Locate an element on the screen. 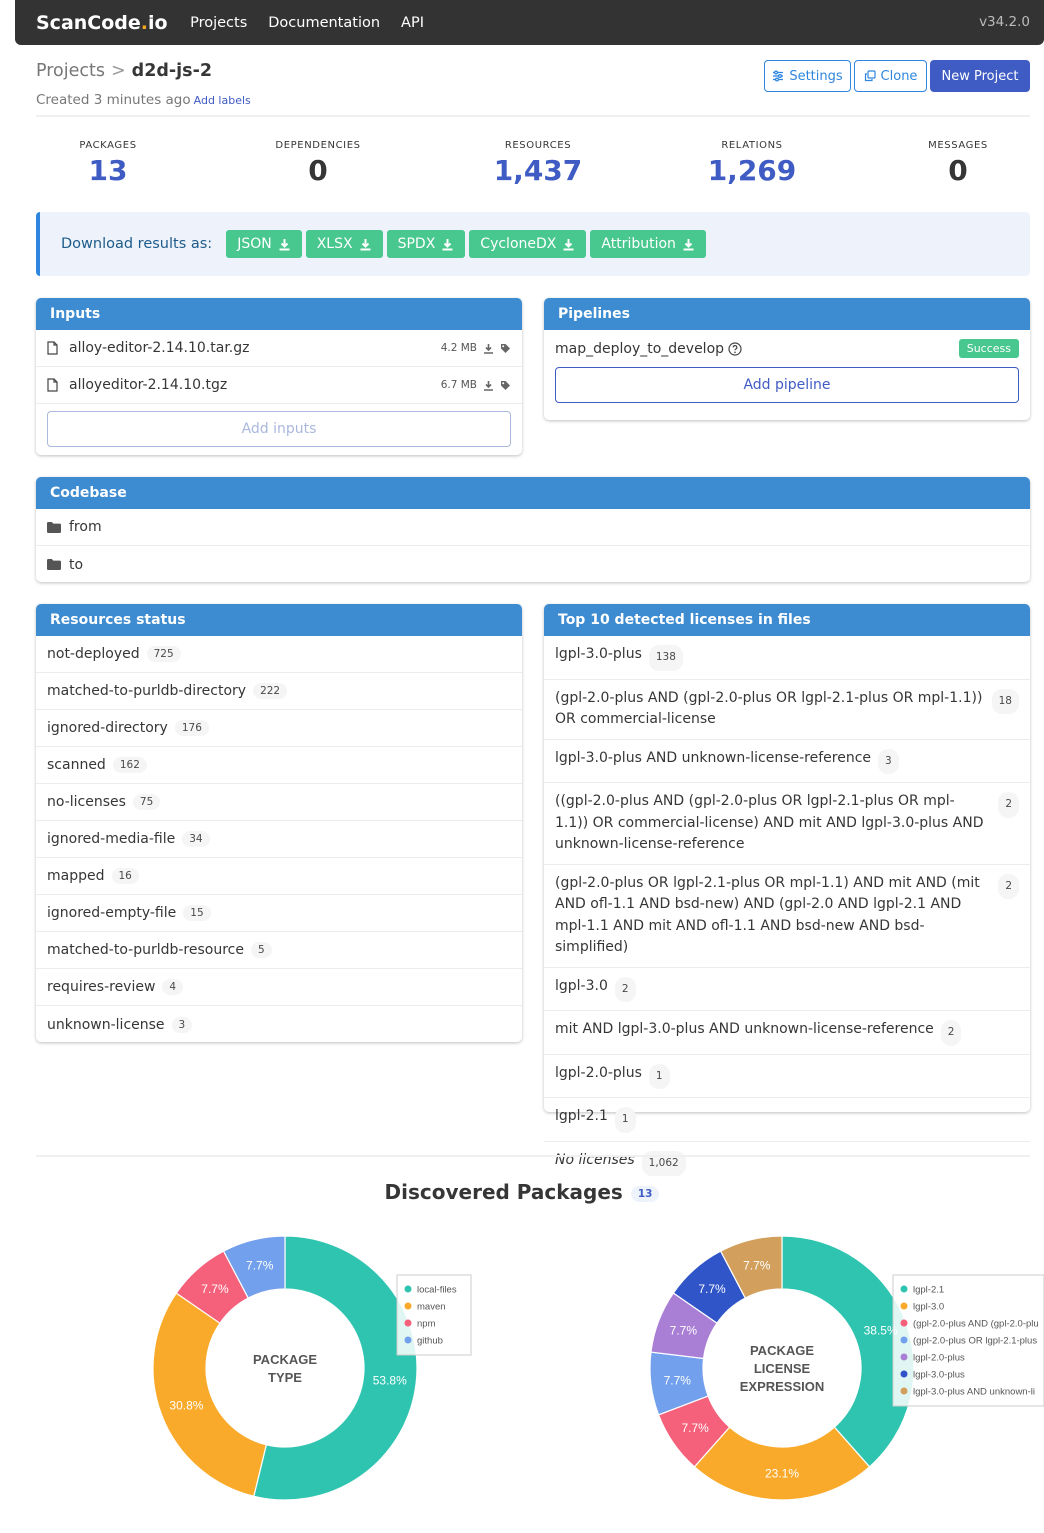  license-row: No licenses 1,062 is located at coordinates (787, 1163).